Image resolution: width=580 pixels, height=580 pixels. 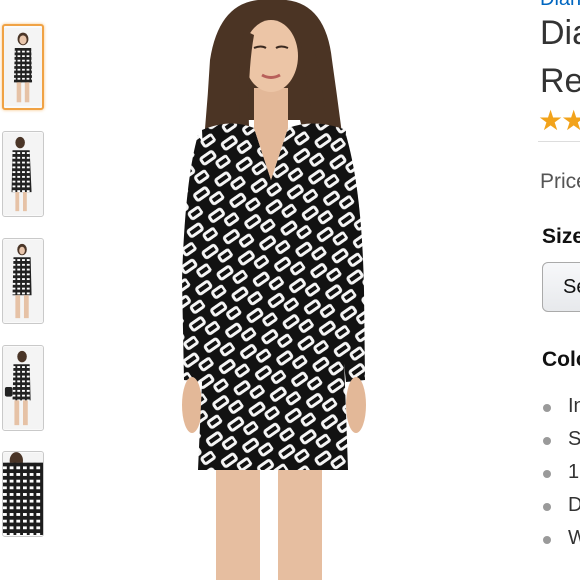 What do you see at coordinates (561, 236) in the screenshot?
I see `size-label: Size` at bounding box center [561, 236].